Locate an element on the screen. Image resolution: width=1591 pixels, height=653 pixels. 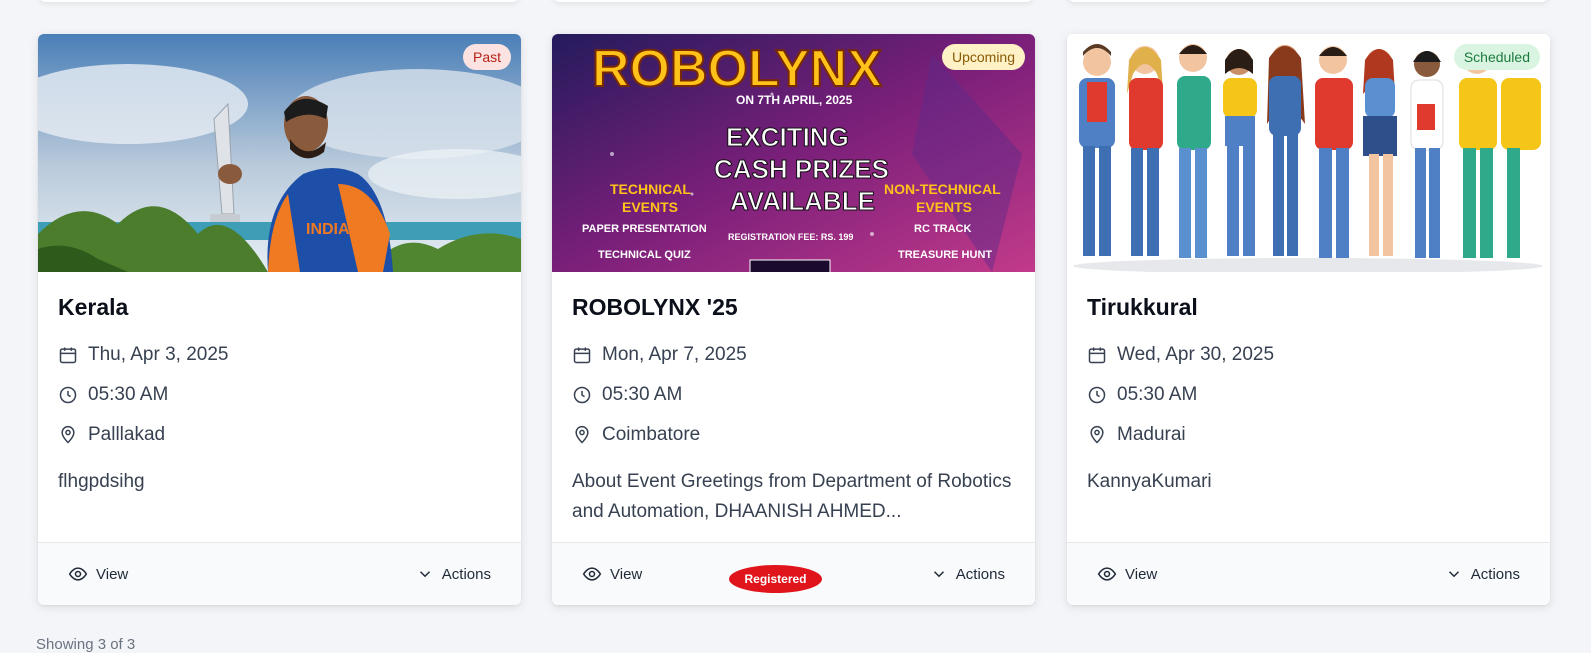
status-badge: Scheduled is located at coordinates (1496, 57).